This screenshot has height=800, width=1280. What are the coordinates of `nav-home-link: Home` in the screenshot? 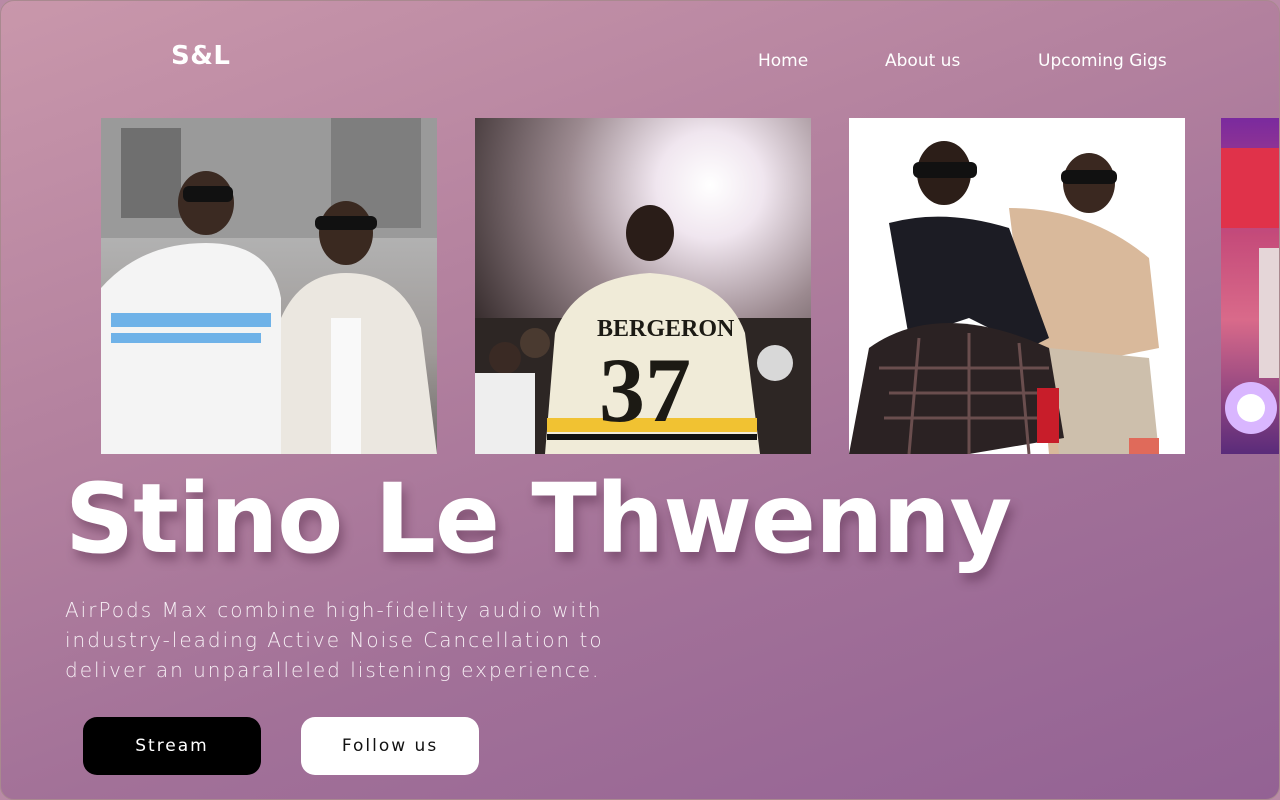 It's located at (783, 61).